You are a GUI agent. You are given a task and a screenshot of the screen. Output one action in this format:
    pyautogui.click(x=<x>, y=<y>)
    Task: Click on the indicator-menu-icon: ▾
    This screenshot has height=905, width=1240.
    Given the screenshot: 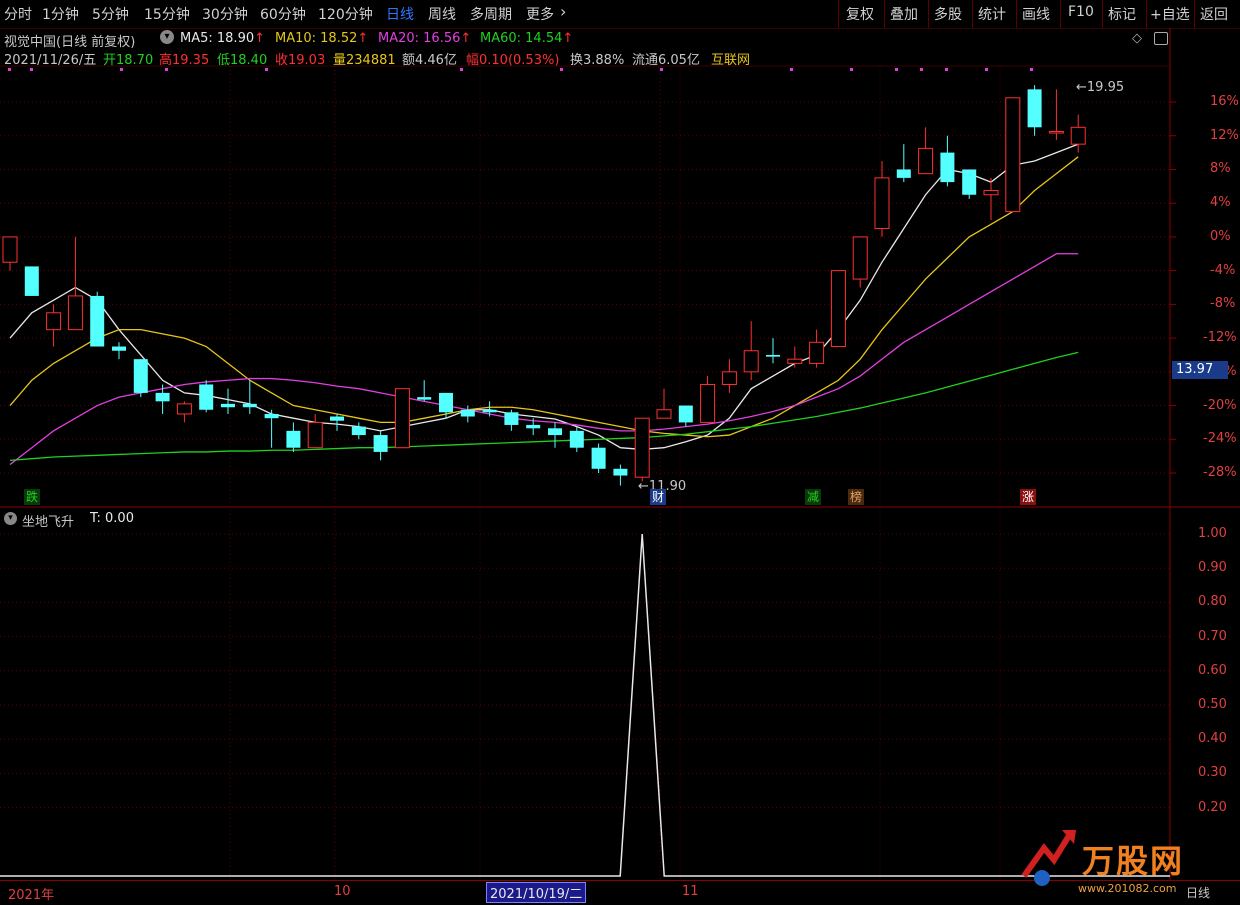 What is the action you would take?
    pyautogui.click(x=10, y=518)
    